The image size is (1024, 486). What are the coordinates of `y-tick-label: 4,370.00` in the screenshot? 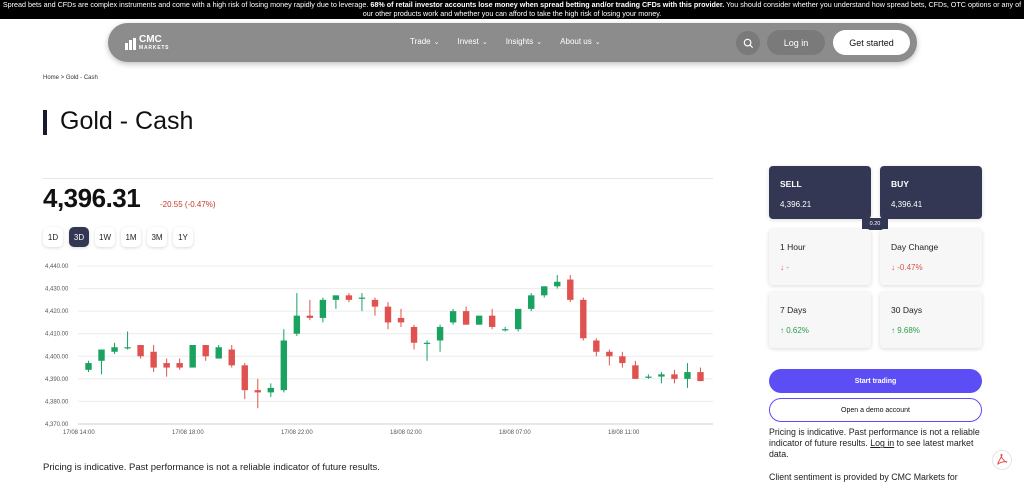 It's located at (57, 425).